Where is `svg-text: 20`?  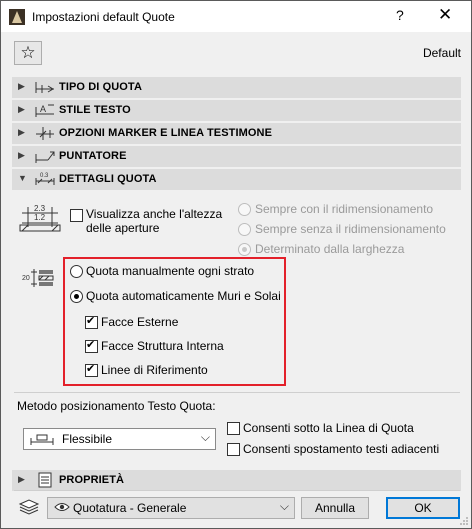 svg-text: 20 is located at coordinates (26, 278).